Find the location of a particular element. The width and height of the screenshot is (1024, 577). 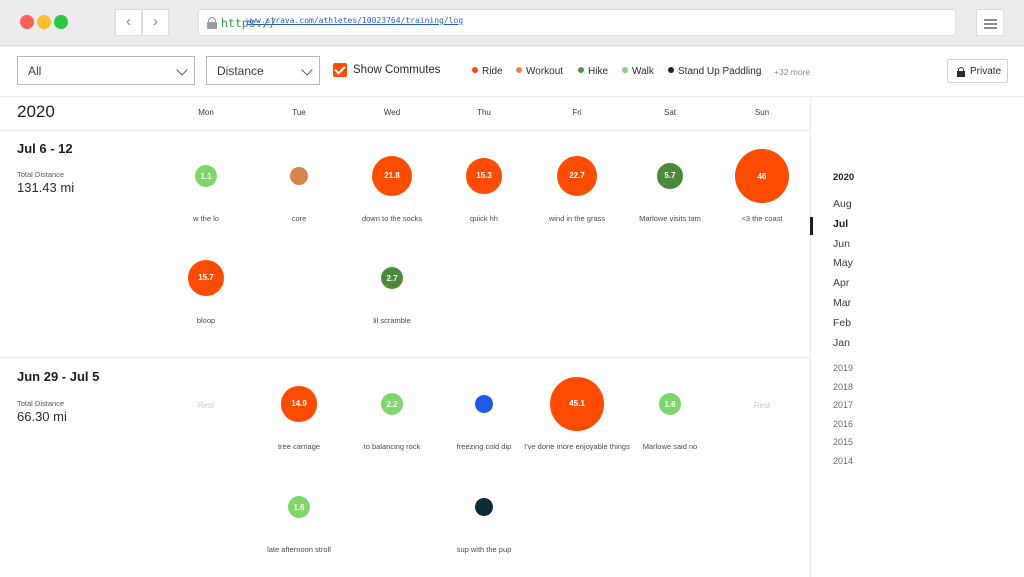

sidebar-year-2019: 2019 is located at coordinates (843, 368).